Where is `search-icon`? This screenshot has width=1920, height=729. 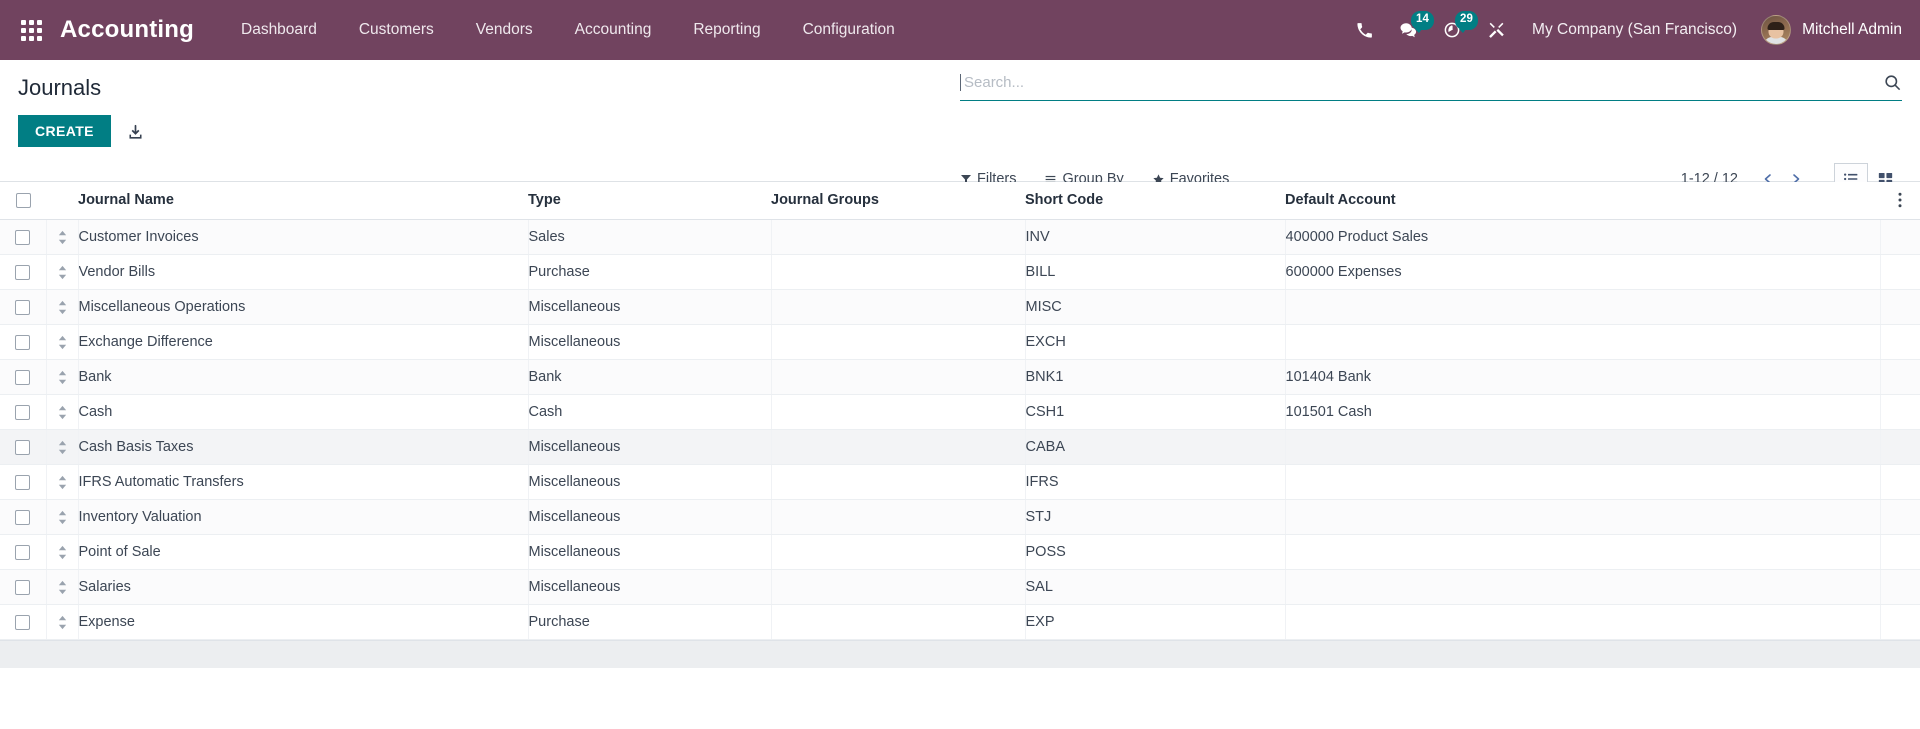
search-icon is located at coordinates (1887, 82).